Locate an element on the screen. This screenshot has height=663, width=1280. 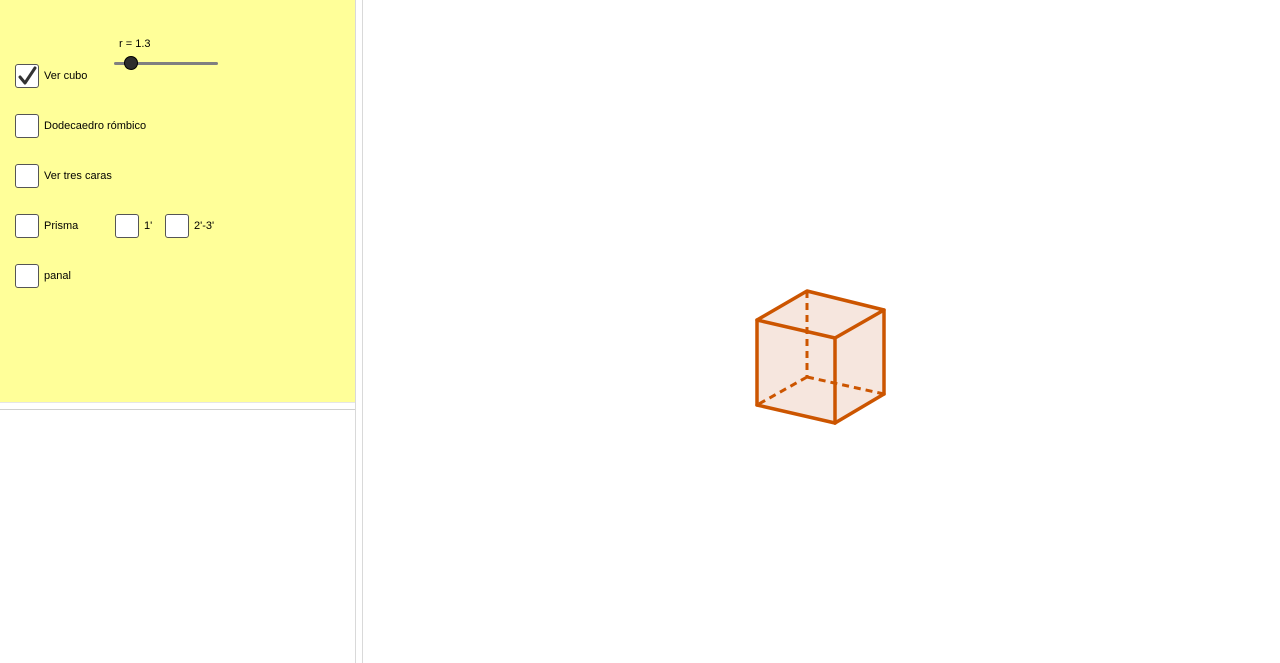
ver-cubo-row: Ver cubo is located at coordinates (51, 76).